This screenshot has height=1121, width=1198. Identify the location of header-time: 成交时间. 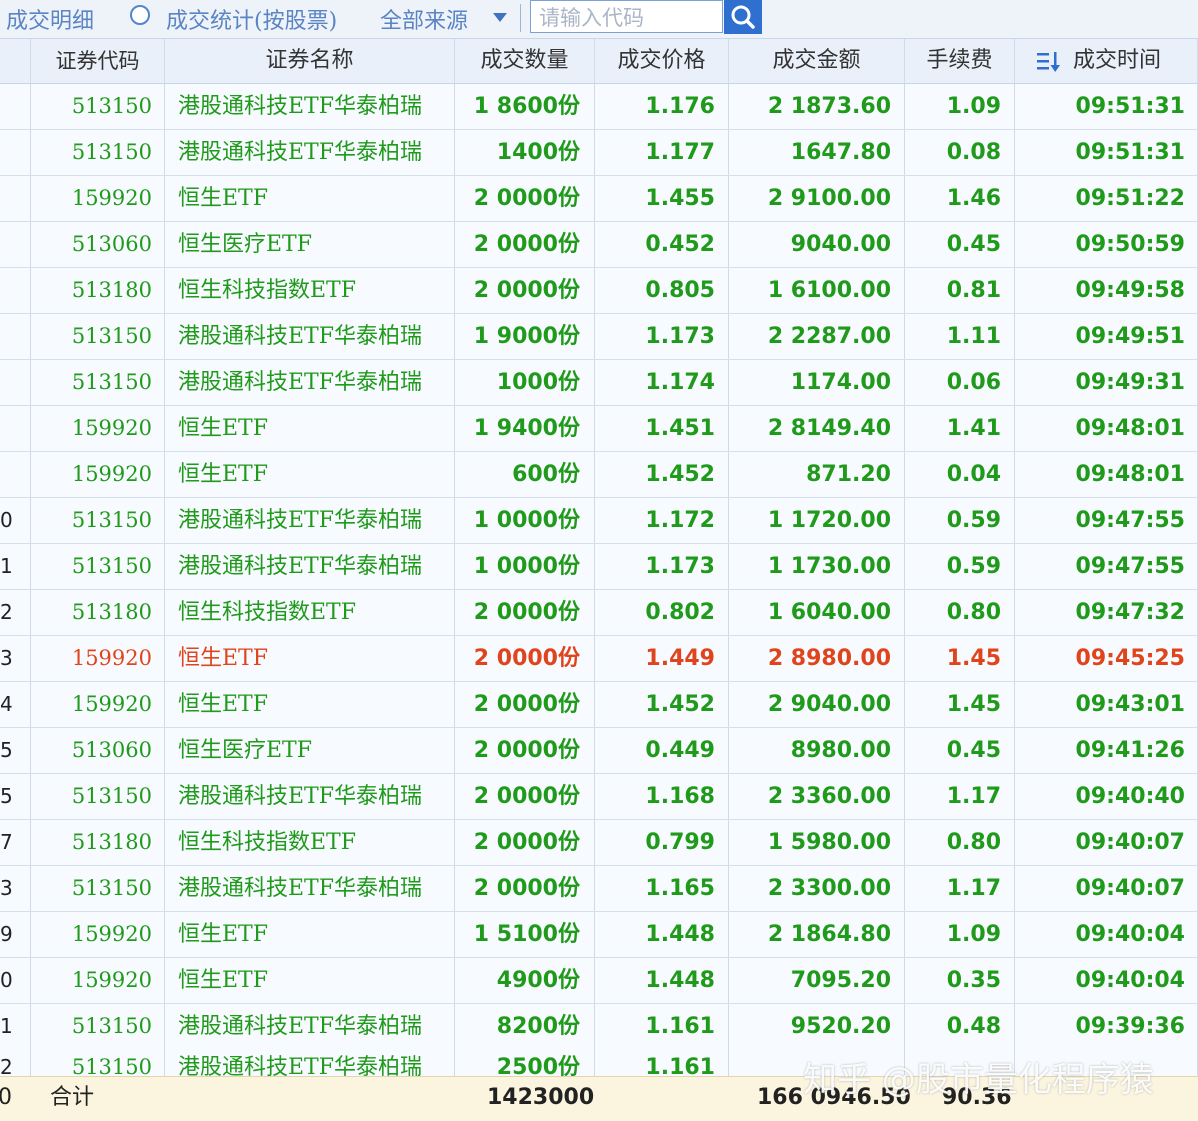
(1106, 61).